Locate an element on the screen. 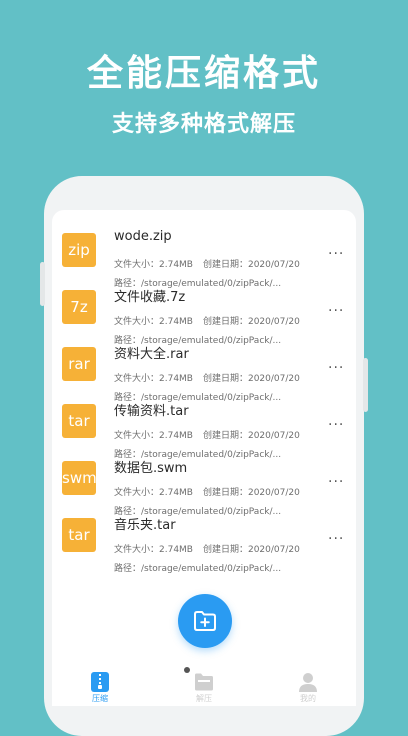 This screenshot has height=736, width=408. add-folder-icon is located at coordinates (205, 621).